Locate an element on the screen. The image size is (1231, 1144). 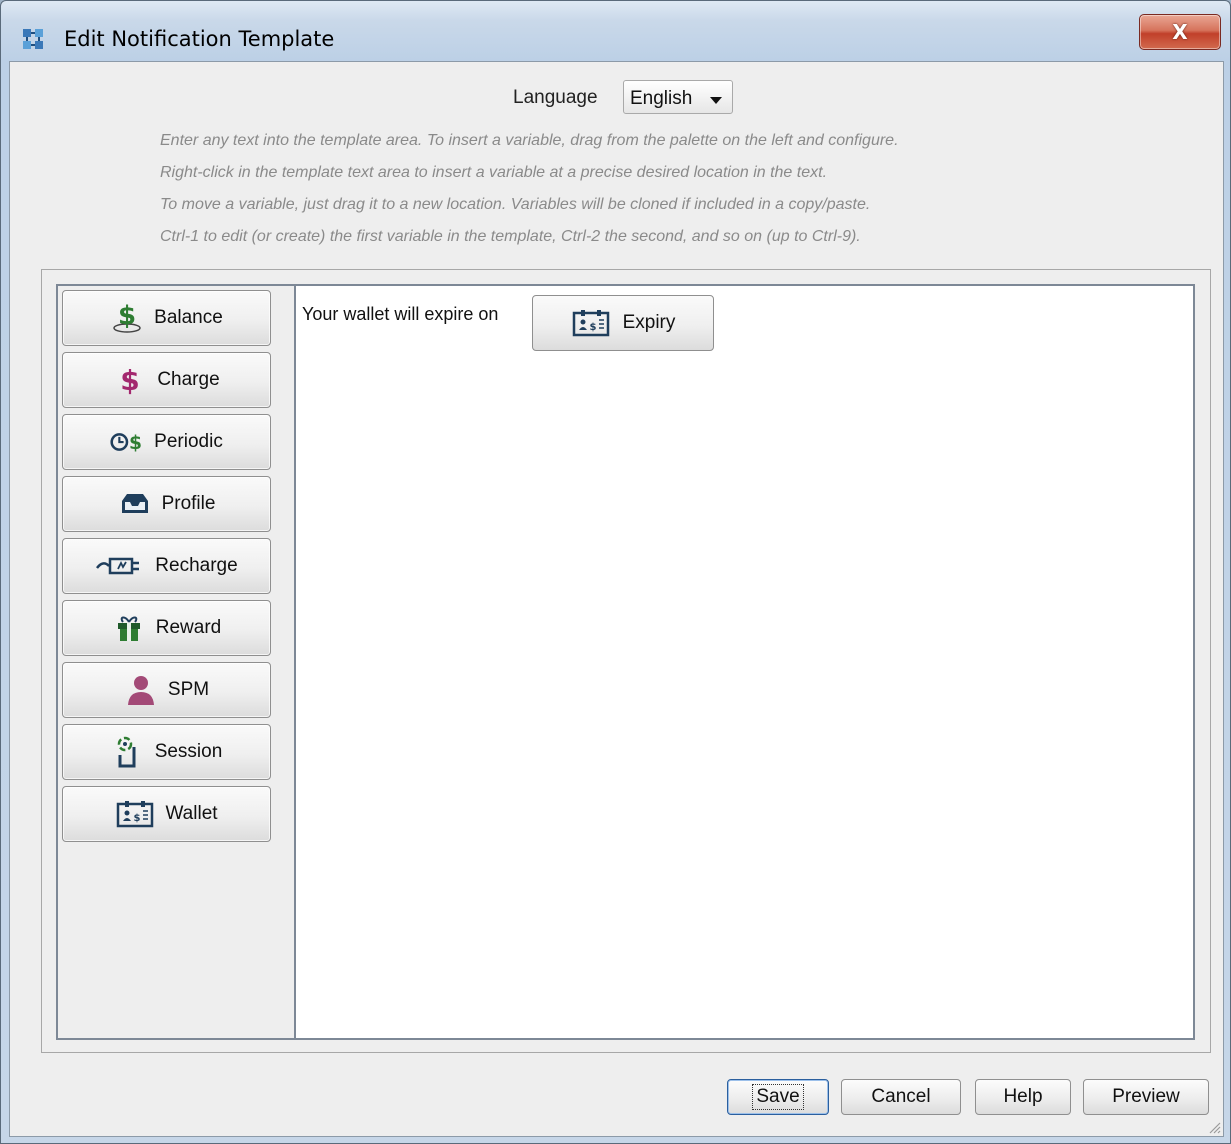
help-button: Help is located at coordinates (1023, 1097).